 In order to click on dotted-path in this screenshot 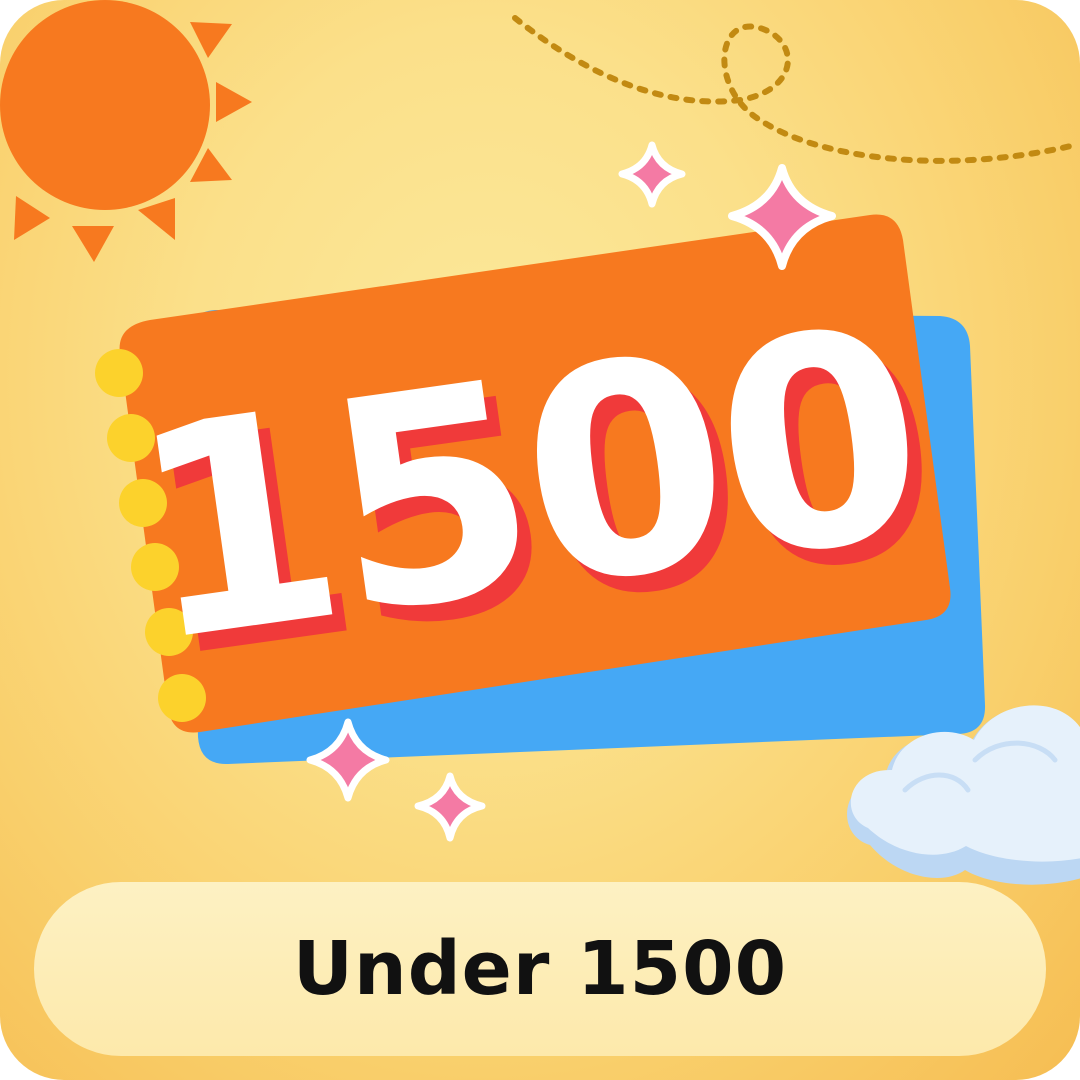, I will do `click(795, 89)`.